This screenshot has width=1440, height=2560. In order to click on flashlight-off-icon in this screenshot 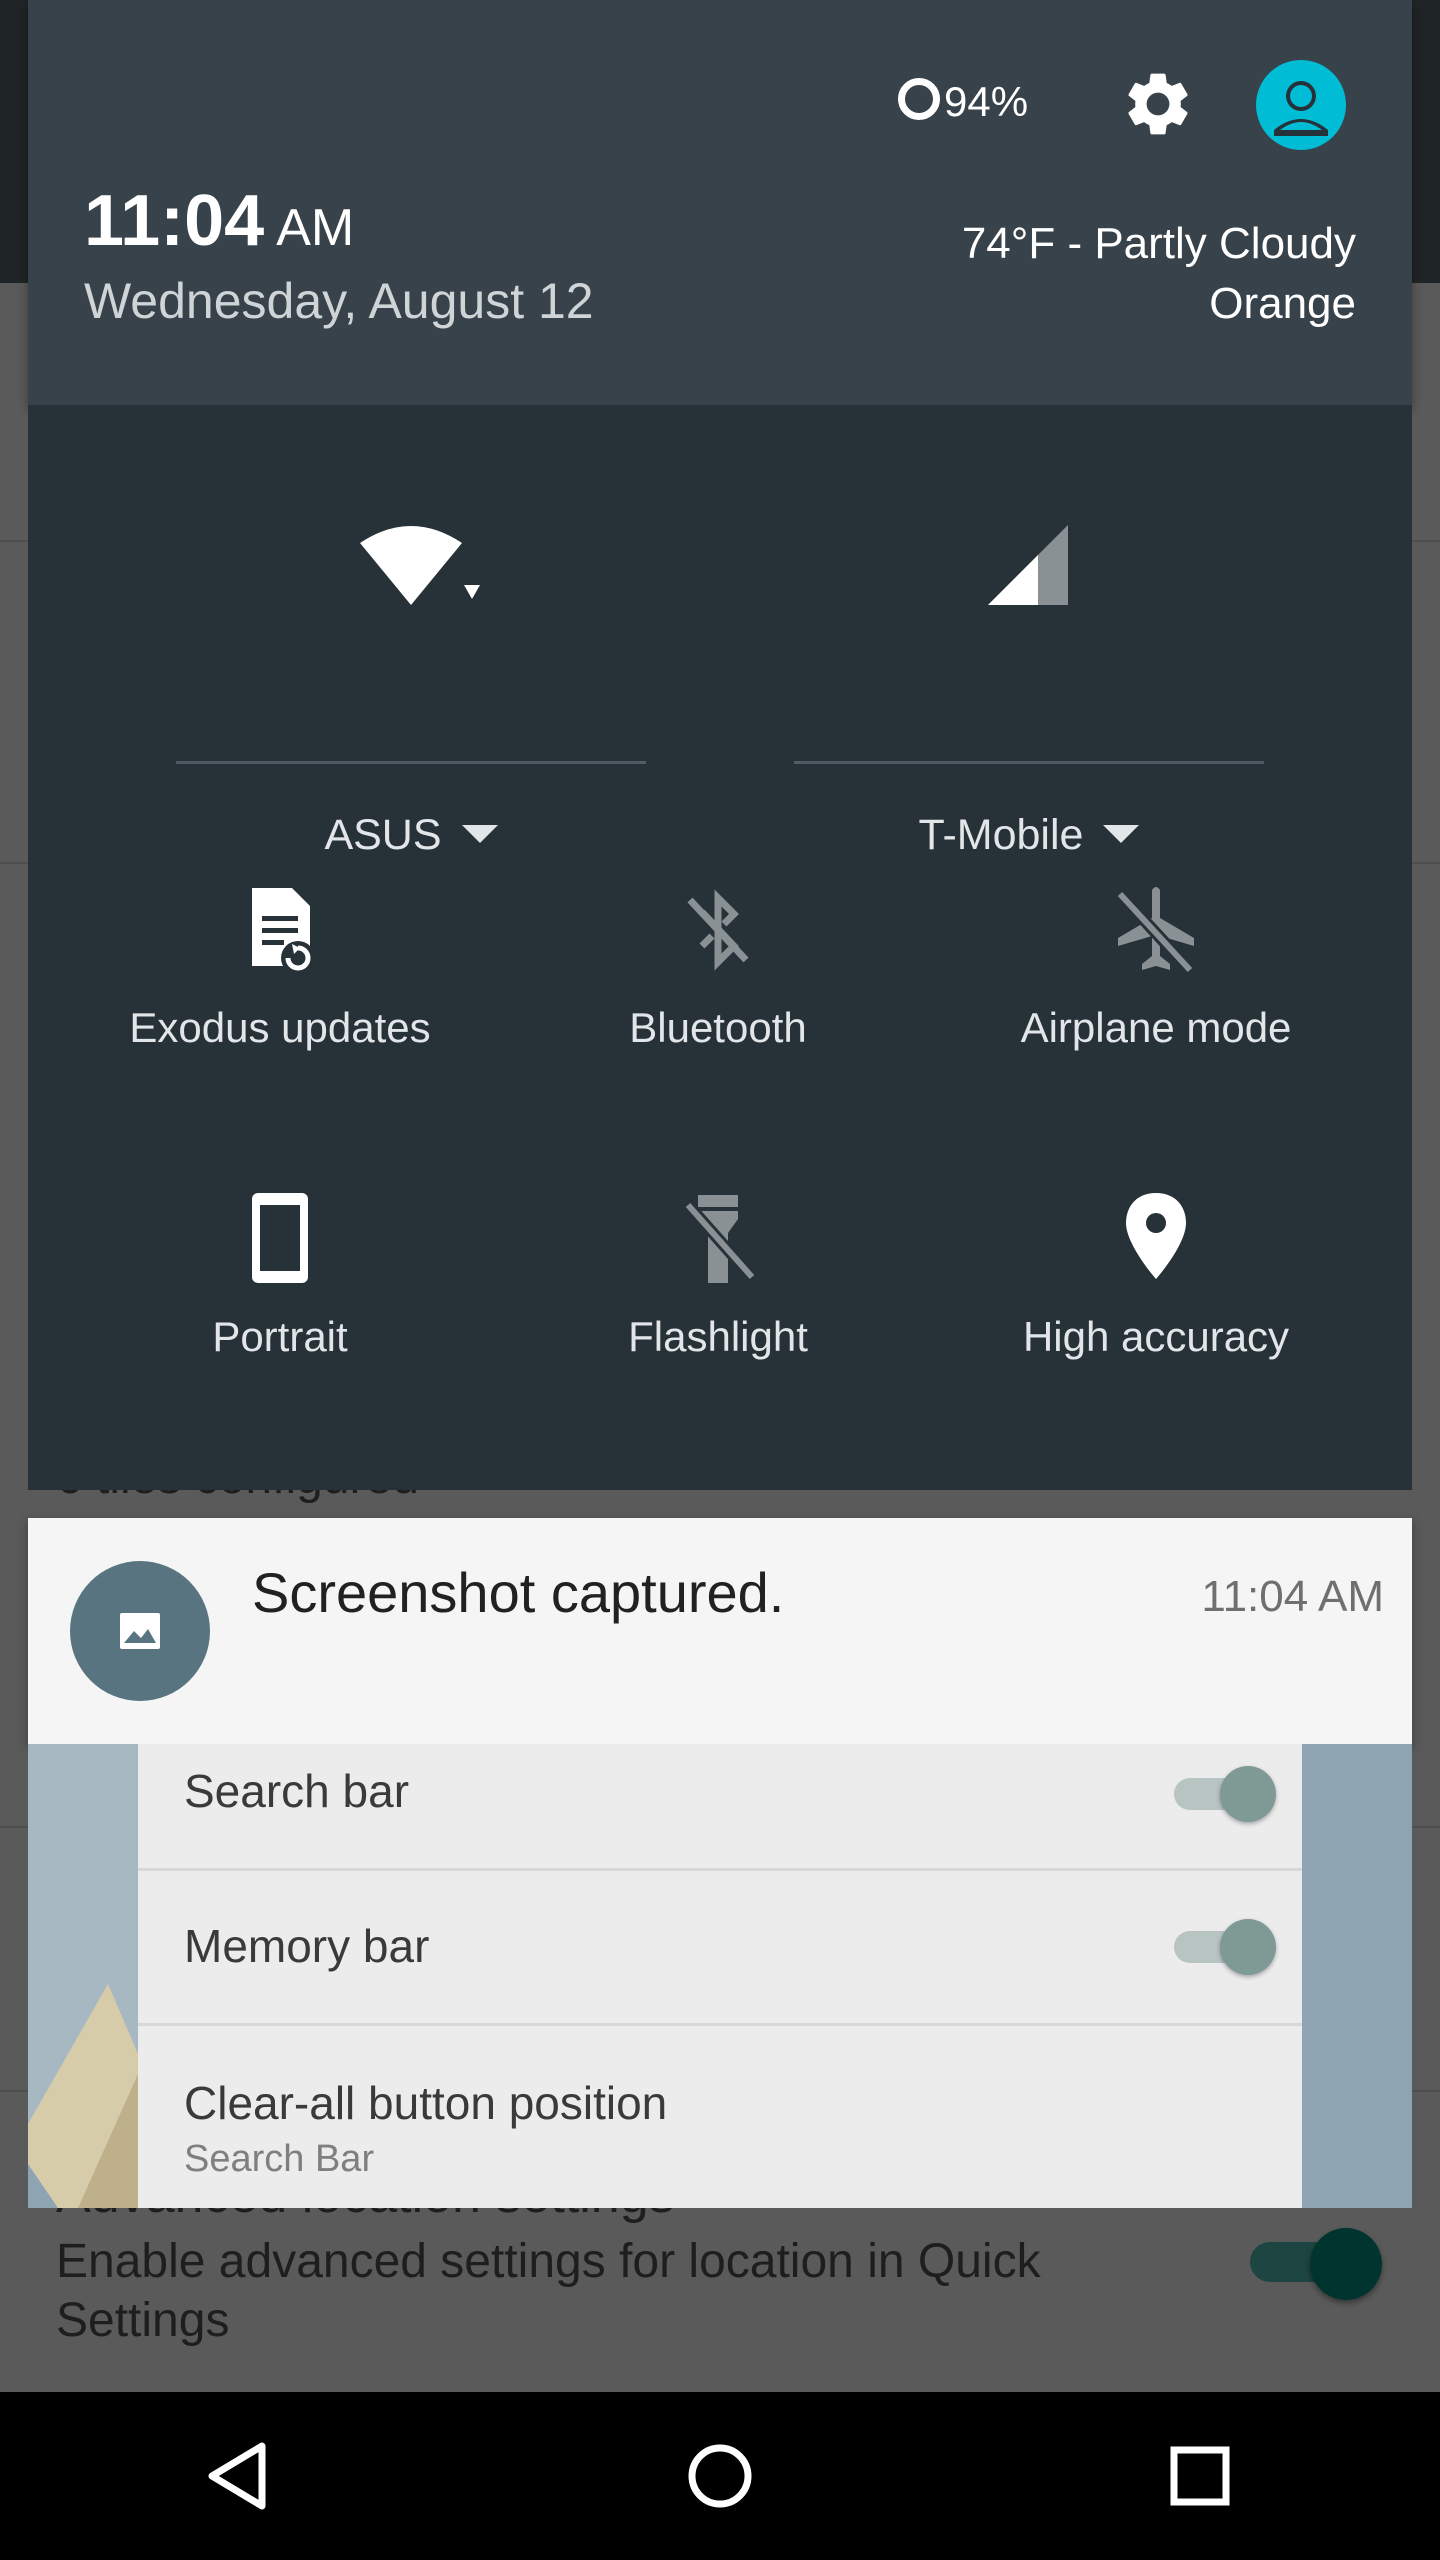, I will do `click(718, 1239)`.